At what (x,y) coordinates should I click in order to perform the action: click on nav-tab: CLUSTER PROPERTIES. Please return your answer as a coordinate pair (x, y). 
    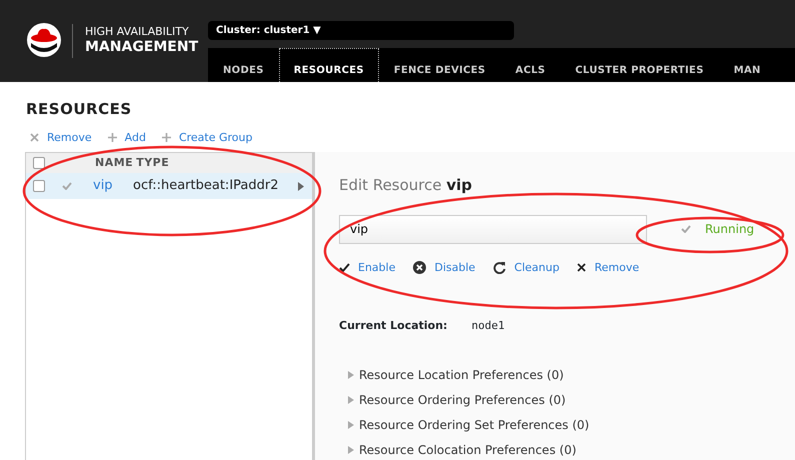
    Looking at the image, I should click on (639, 65).